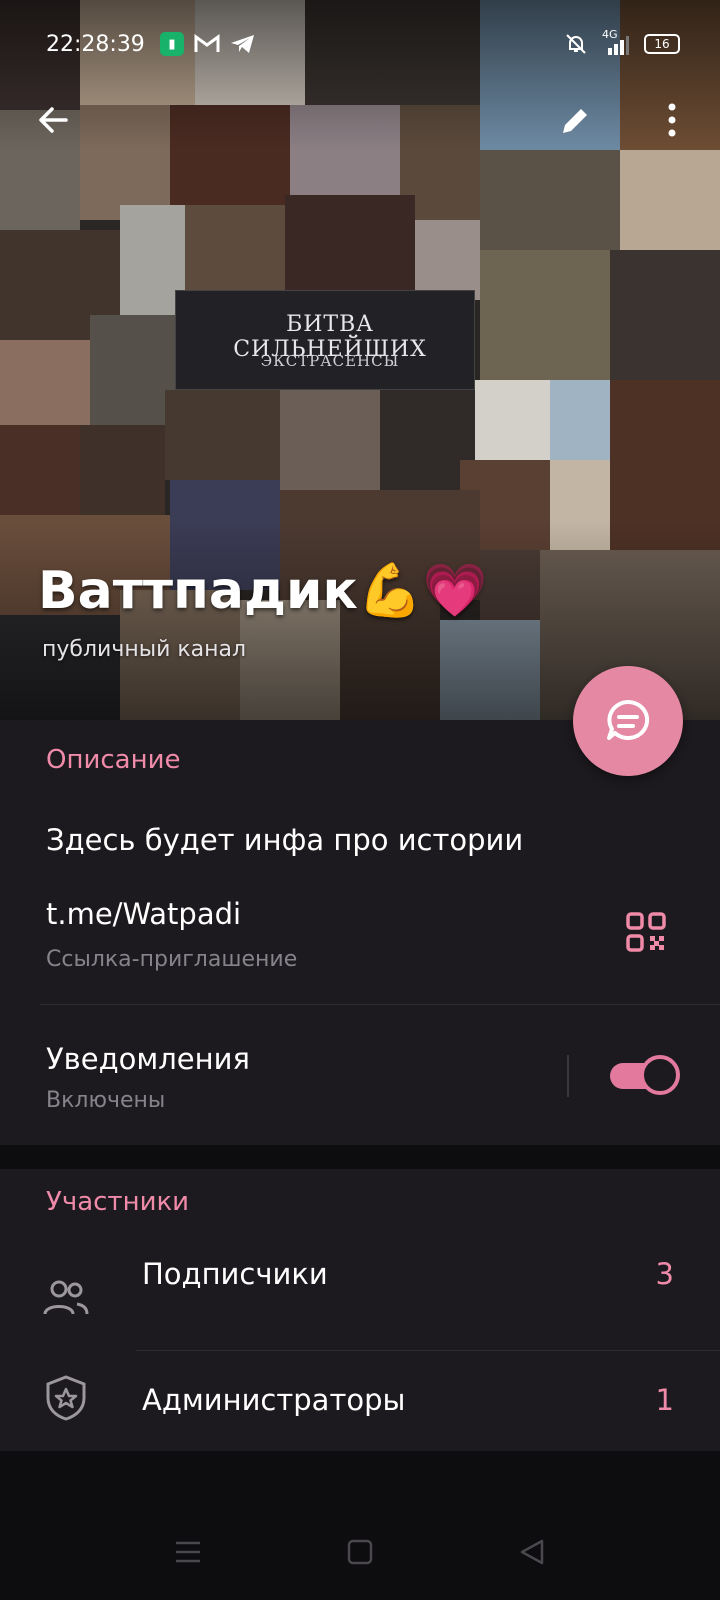 The image size is (720, 1600). I want to click on edit-button, so click(576, 120).